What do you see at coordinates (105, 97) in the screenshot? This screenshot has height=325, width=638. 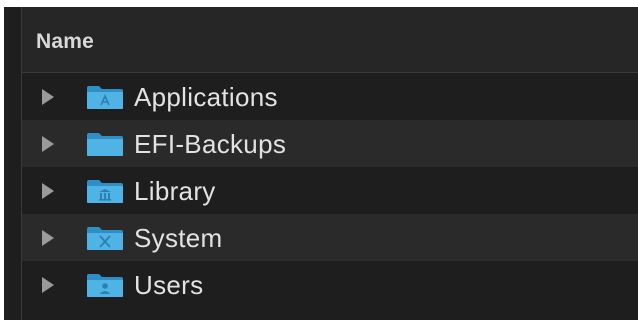 I see `applications-folder-icon` at bounding box center [105, 97].